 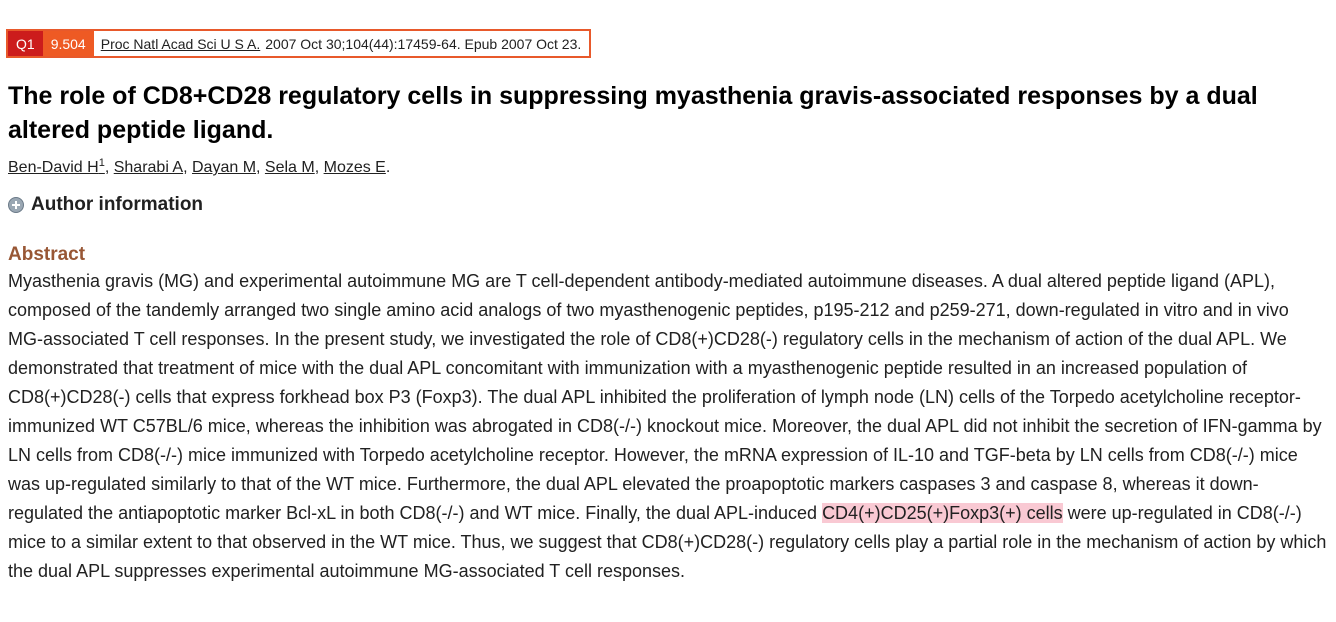 I want to click on author-link-sharabi: Sharabi A, so click(x=148, y=167).